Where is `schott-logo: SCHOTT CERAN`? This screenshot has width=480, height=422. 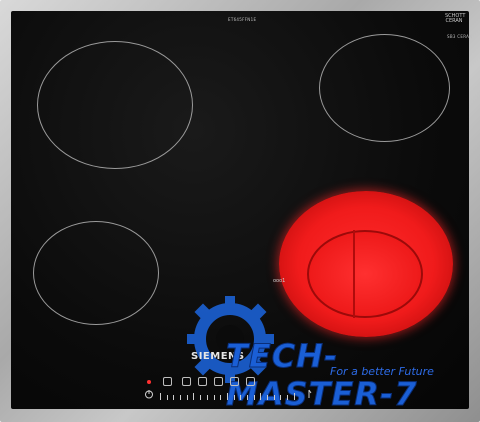 schott-logo: SCHOTT CERAN is located at coordinates (455, 18).